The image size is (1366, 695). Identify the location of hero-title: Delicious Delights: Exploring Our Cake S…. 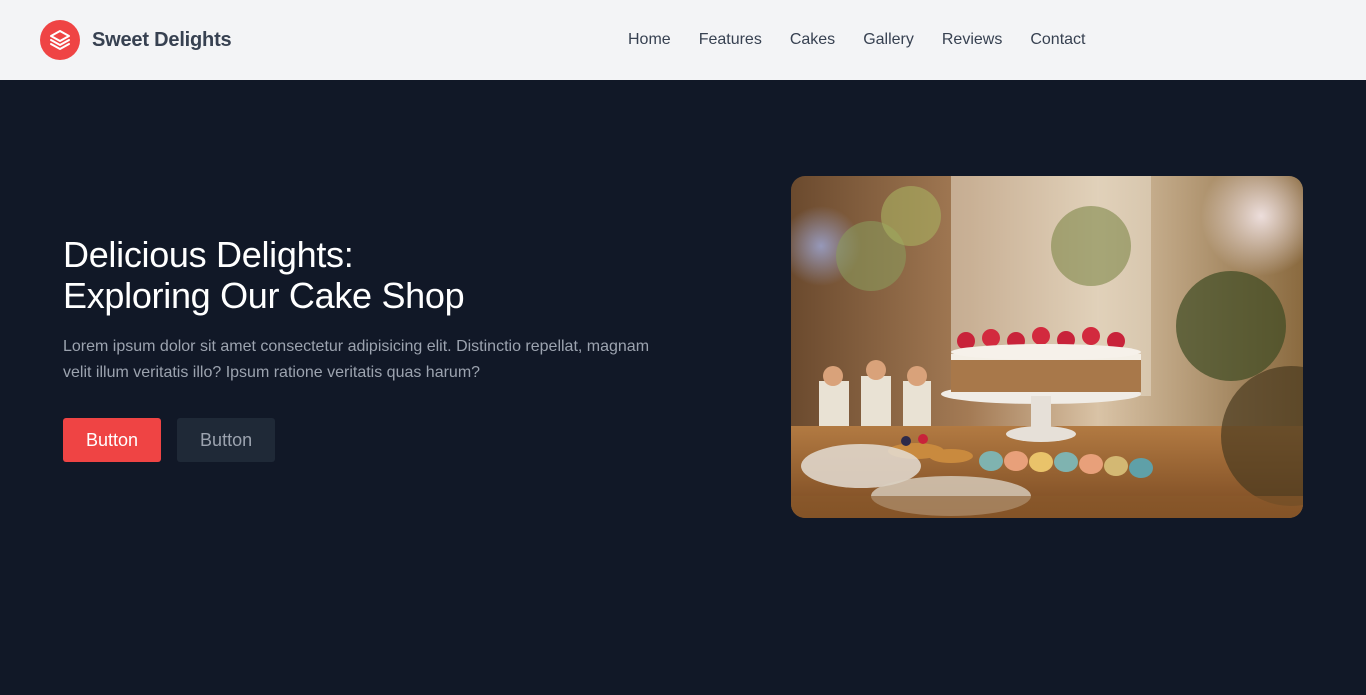
(373, 275).